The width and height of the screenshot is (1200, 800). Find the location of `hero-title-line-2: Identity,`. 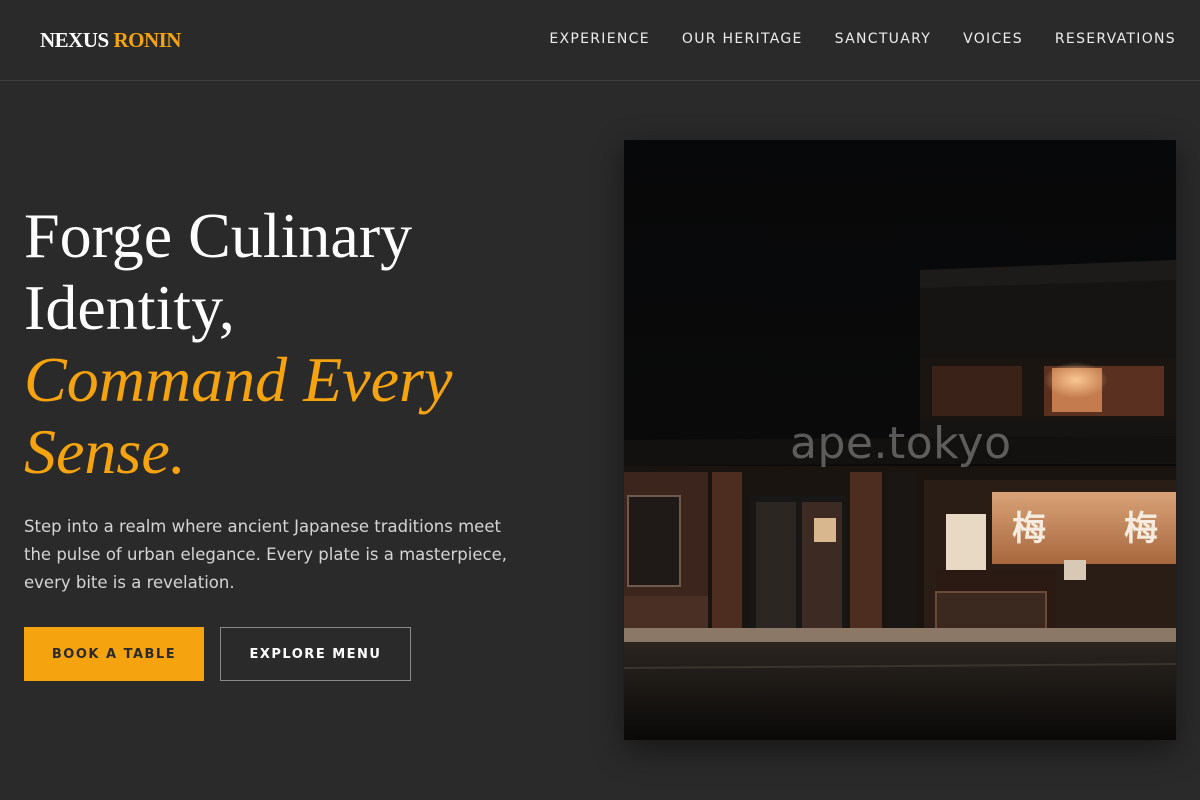

hero-title-line-2: Identity, is located at coordinates (129, 307).